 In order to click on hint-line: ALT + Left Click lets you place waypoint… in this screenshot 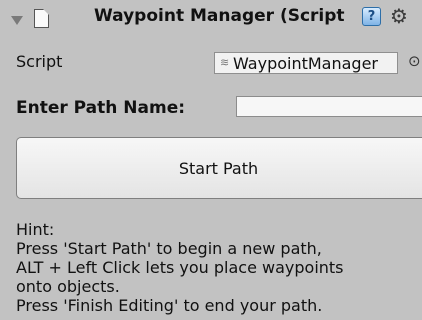, I will do `click(180, 267)`.